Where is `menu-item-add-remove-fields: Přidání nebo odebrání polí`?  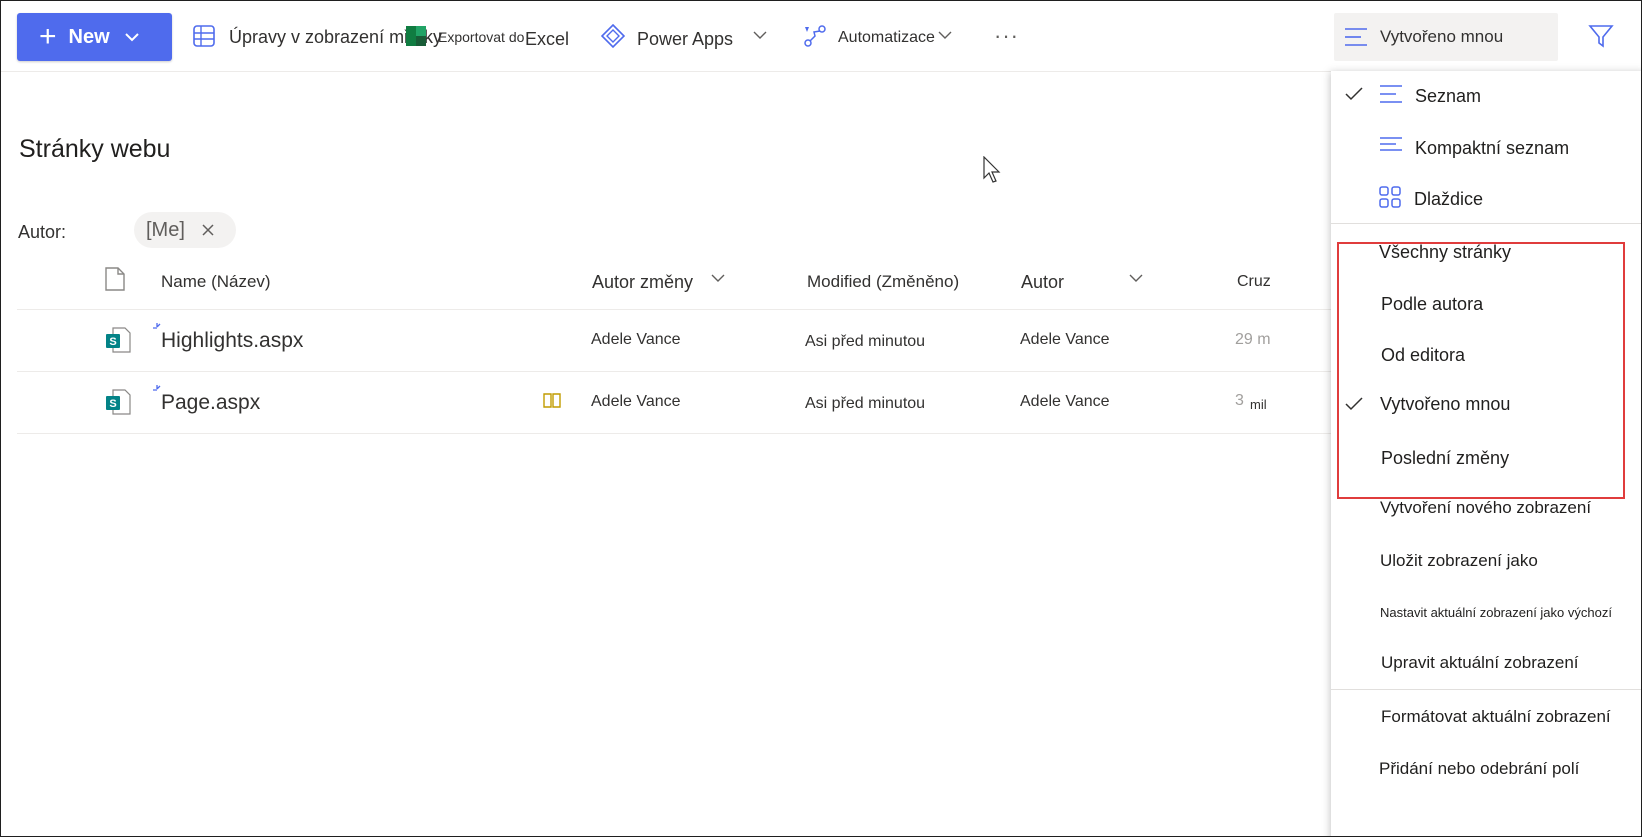
menu-item-add-remove-fields: Přidání nebo odebrání polí is located at coordinates (1486, 770).